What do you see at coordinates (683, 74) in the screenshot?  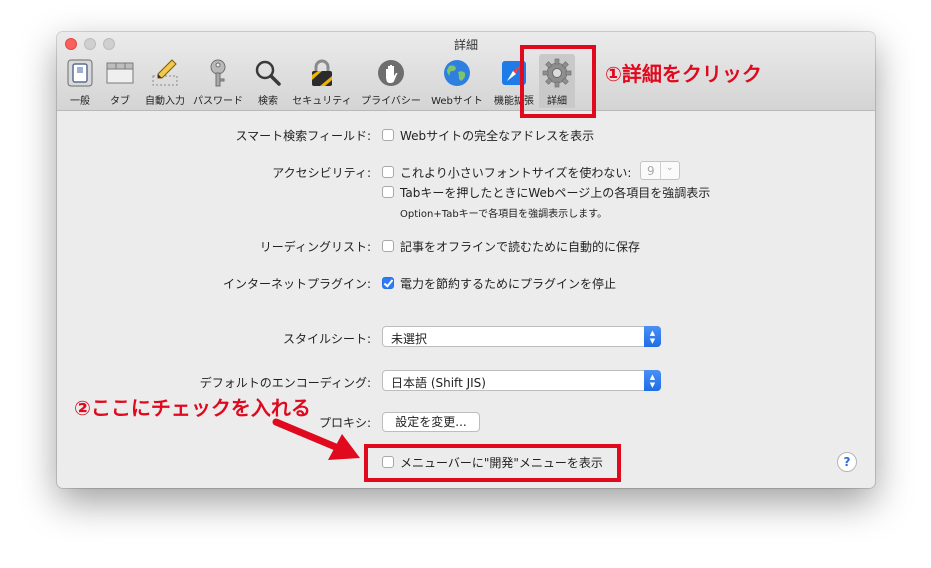 I see `annotation-step1: ①詳細をクリック` at bounding box center [683, 74].